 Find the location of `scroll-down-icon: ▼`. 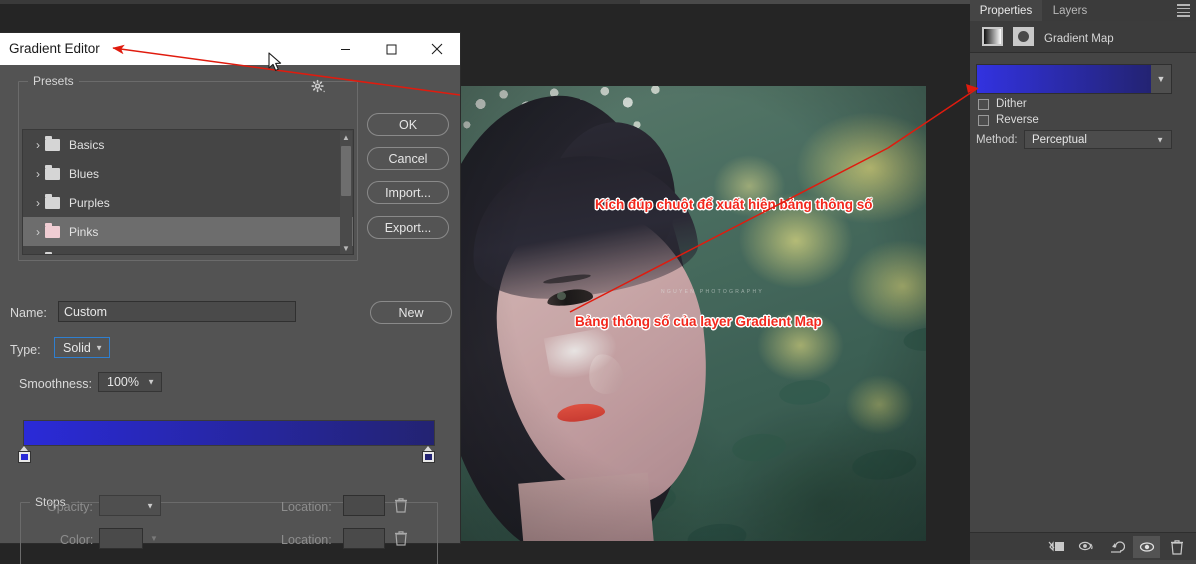

scroll-down-icon: ▼ is located at coordinates (346, 248).